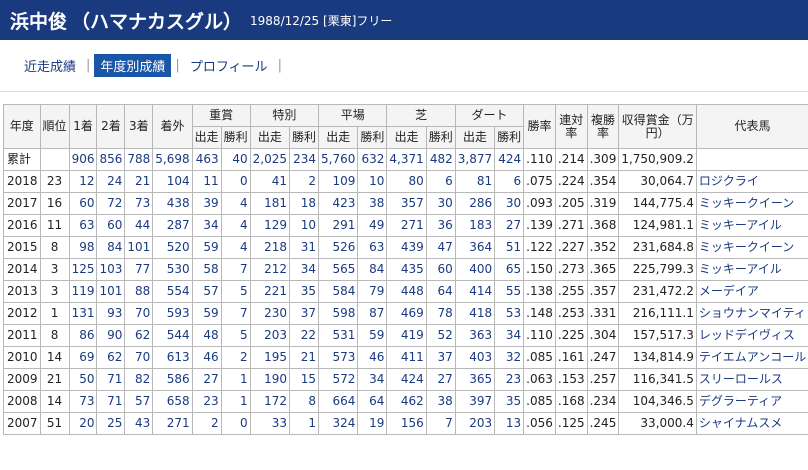 This screenshot has height=470, width=808. What do you see at coordinates (372, 269) in the screenshot?
I see `cell-f-w: 84` at bounding box center [372, 269].